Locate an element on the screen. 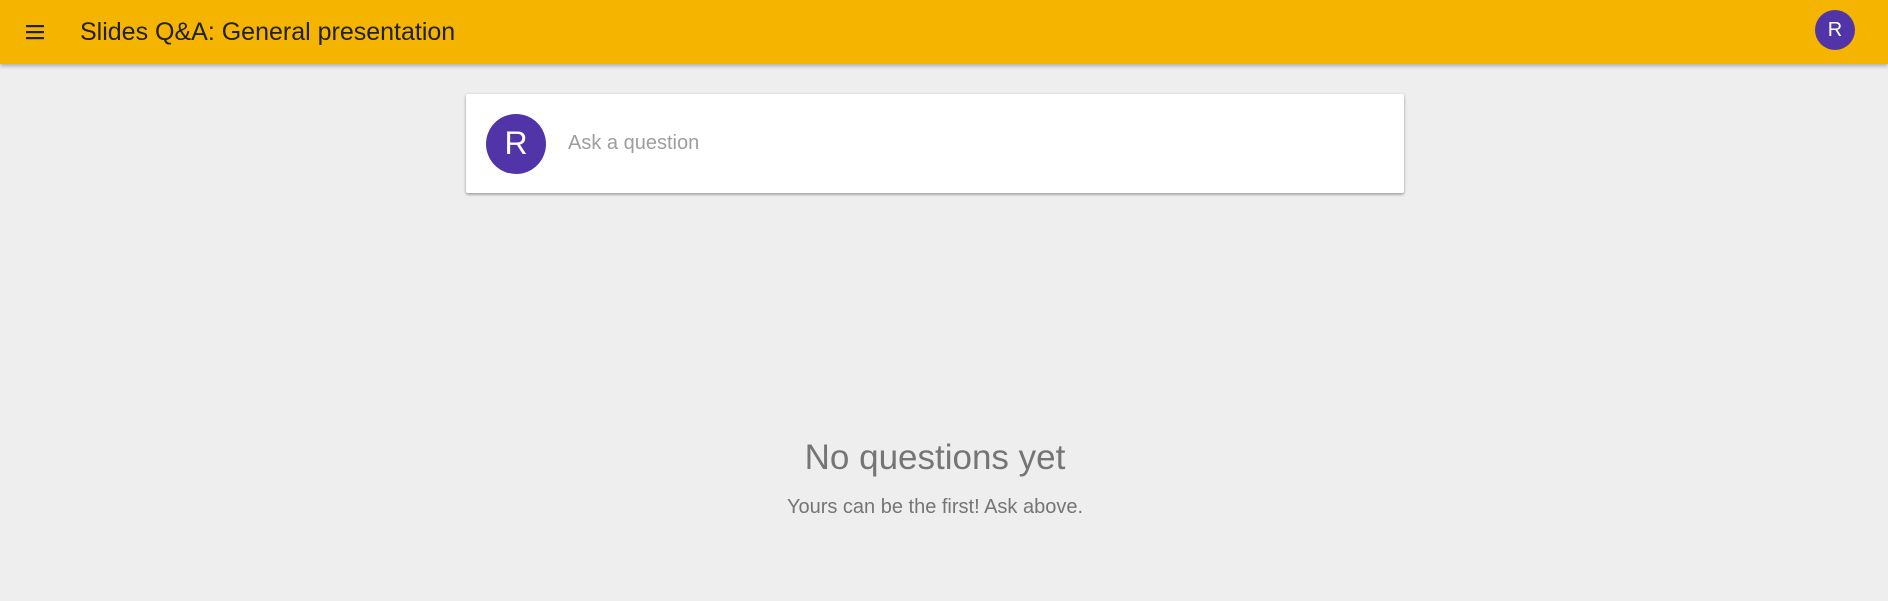  empty-state-subtitle: Yours can be the first! Ask above. is located at coordinates (935, 507).